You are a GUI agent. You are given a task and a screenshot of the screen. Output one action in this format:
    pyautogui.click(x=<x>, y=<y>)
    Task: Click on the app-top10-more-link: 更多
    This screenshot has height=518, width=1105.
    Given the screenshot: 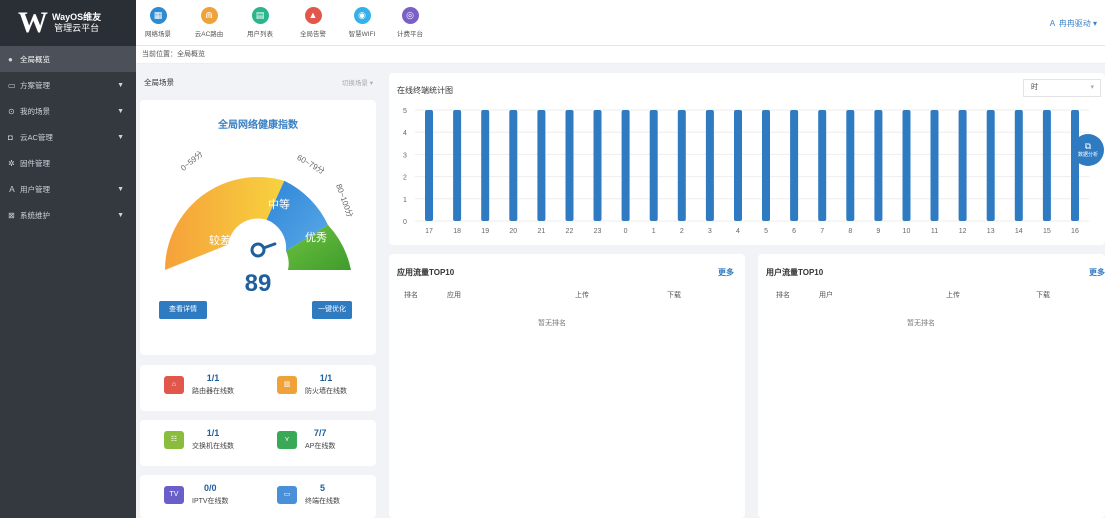 What is the action you would take?
    pyautogui.click(x=726, y=272)
    